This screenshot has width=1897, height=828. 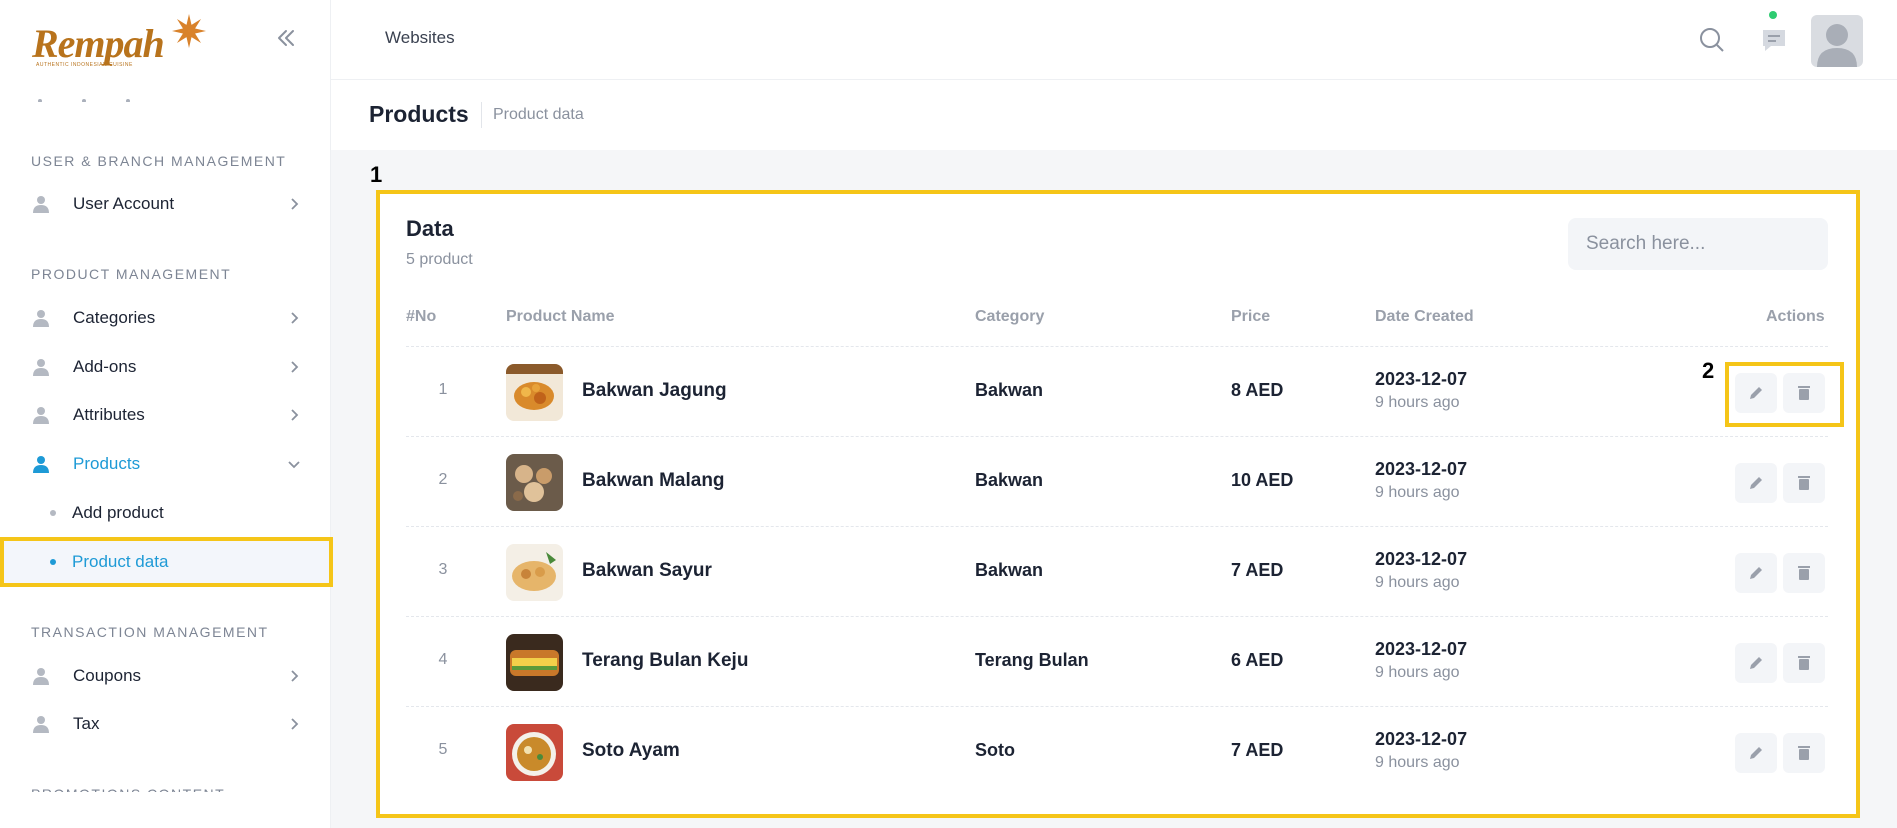 I want to click on sidebar-item-user-account: User Account, so click(x=166, y=204).